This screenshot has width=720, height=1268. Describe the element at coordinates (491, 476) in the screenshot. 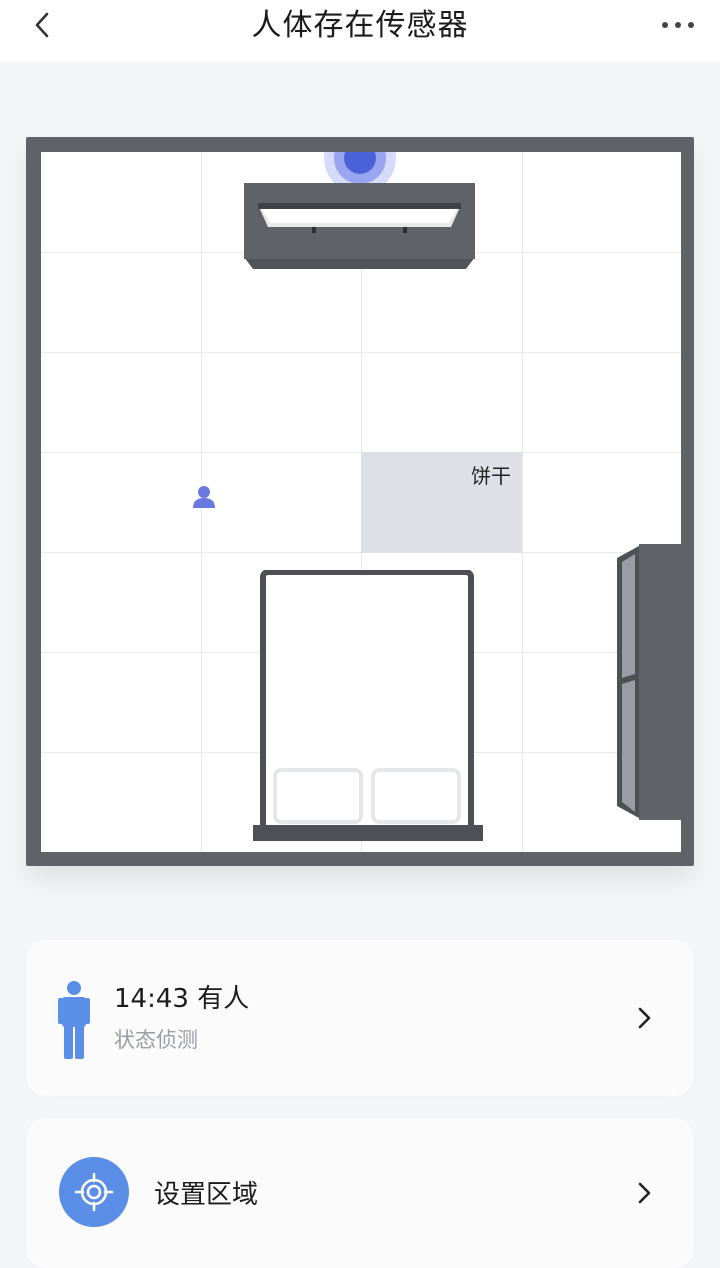

I see `zone-label: 饼干` at that location.